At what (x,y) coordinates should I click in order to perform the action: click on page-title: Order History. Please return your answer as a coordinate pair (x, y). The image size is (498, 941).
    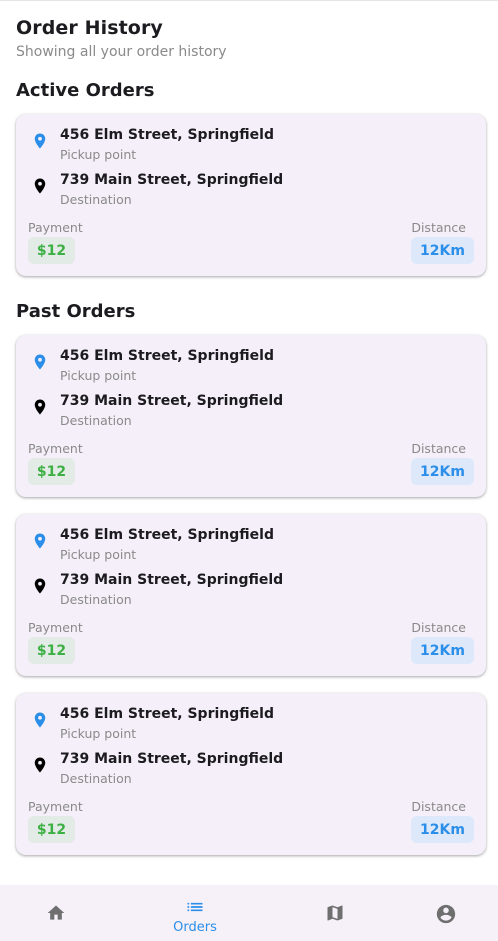
    Looking at the image, I should click on (89, 28).